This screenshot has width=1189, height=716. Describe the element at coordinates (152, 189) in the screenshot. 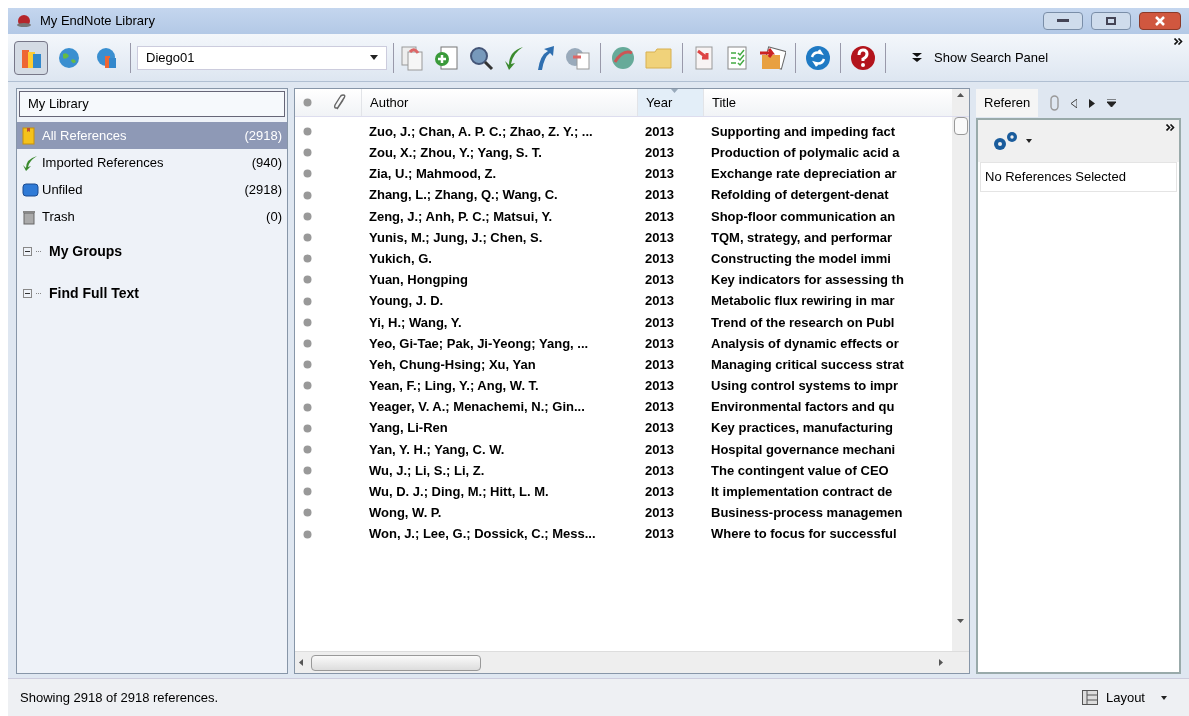

I see `library-group-item: Unfiled (2918)` at that location.